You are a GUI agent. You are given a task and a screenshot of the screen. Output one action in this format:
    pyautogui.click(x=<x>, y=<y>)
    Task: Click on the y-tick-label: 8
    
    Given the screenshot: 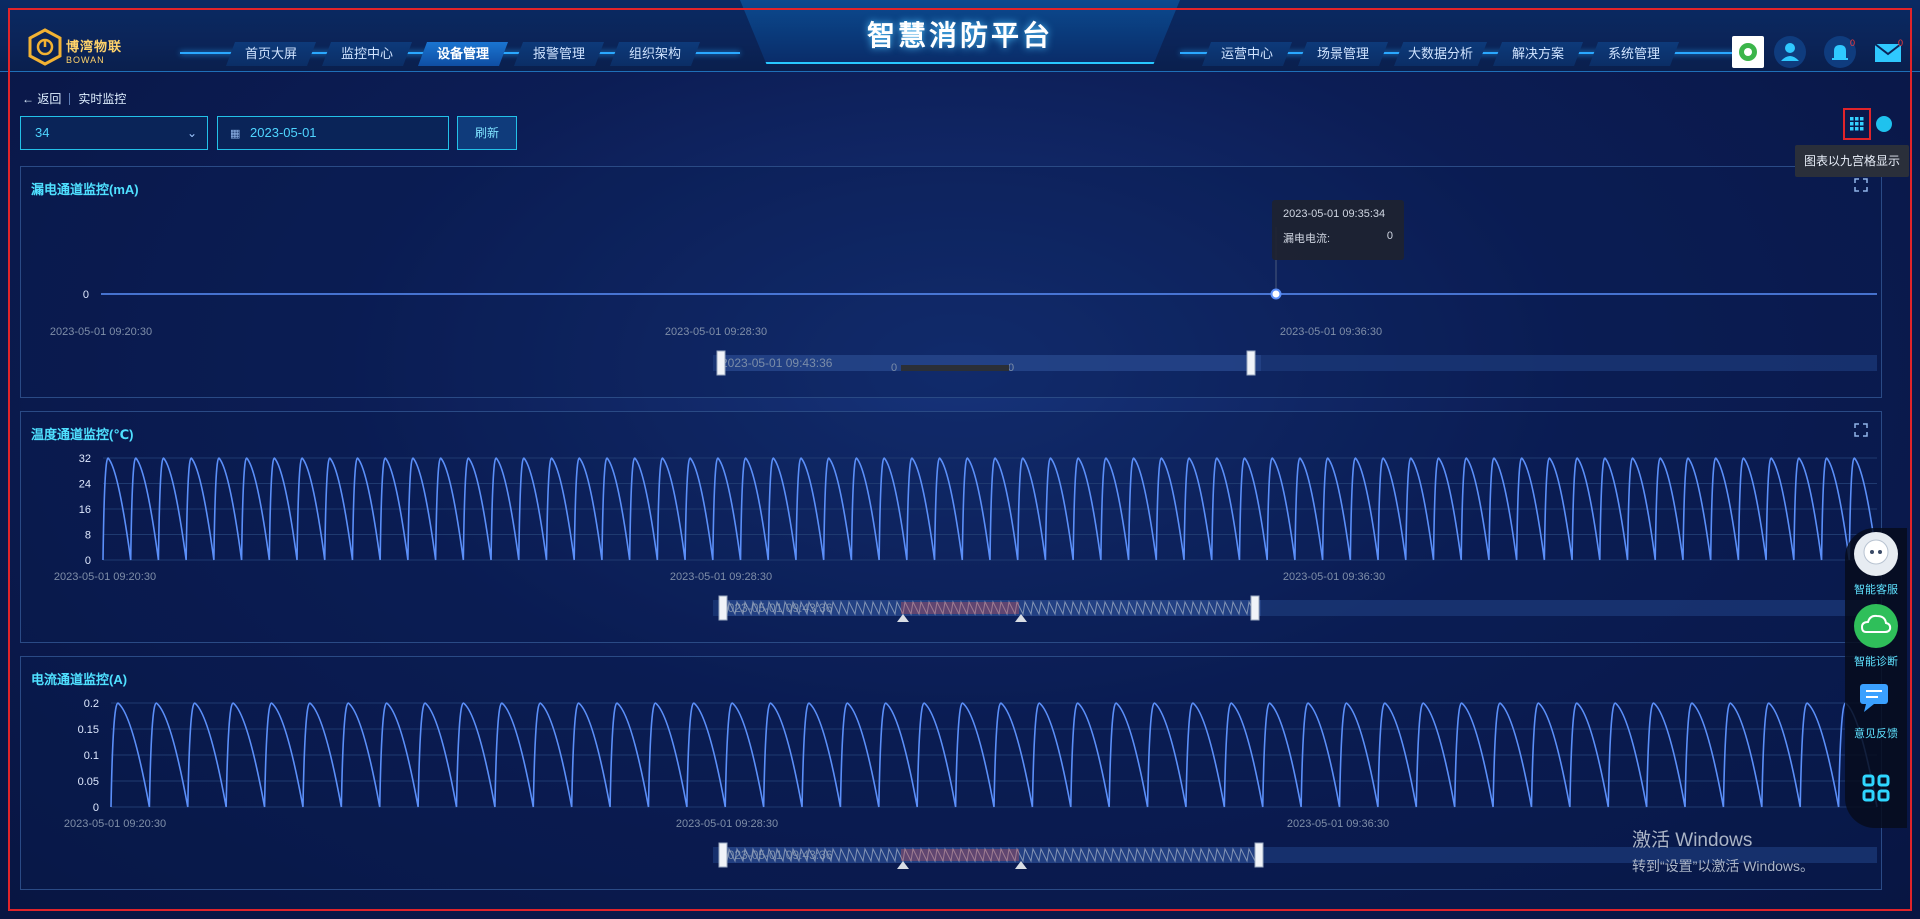 What is the action you would take?
    pyautogui.click(x=88, y=536)
    